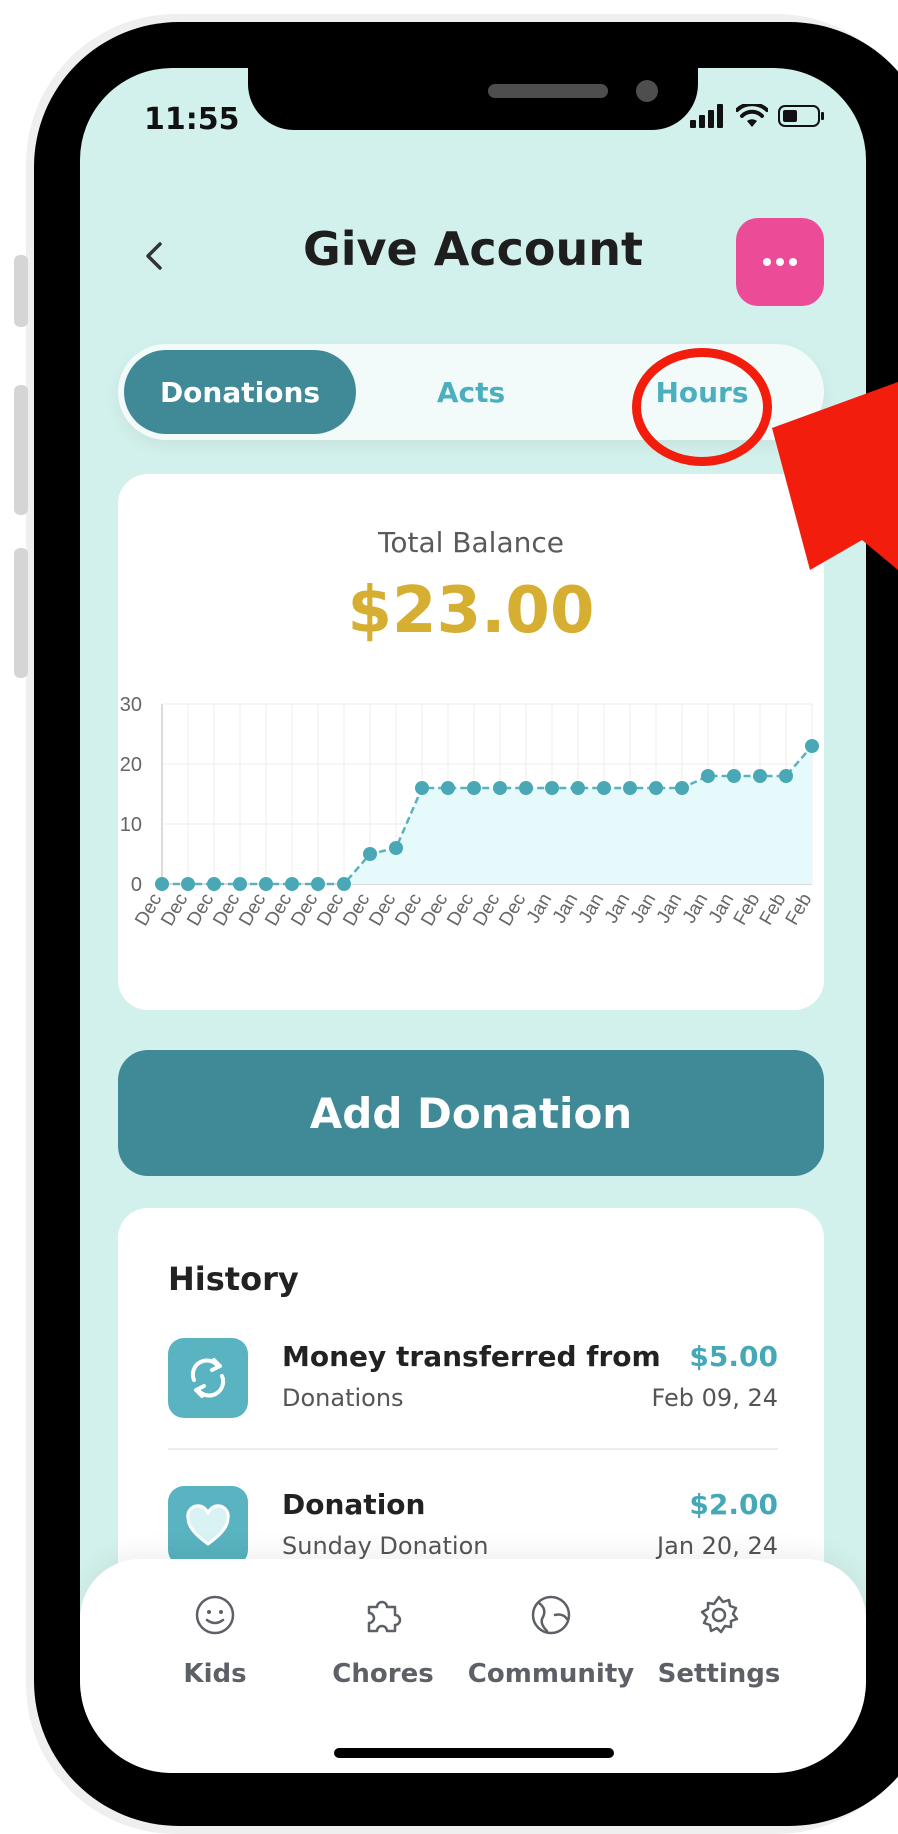 The image size is (898, 1834). I want to click on tab-donations: Donations, so click(240, 392).